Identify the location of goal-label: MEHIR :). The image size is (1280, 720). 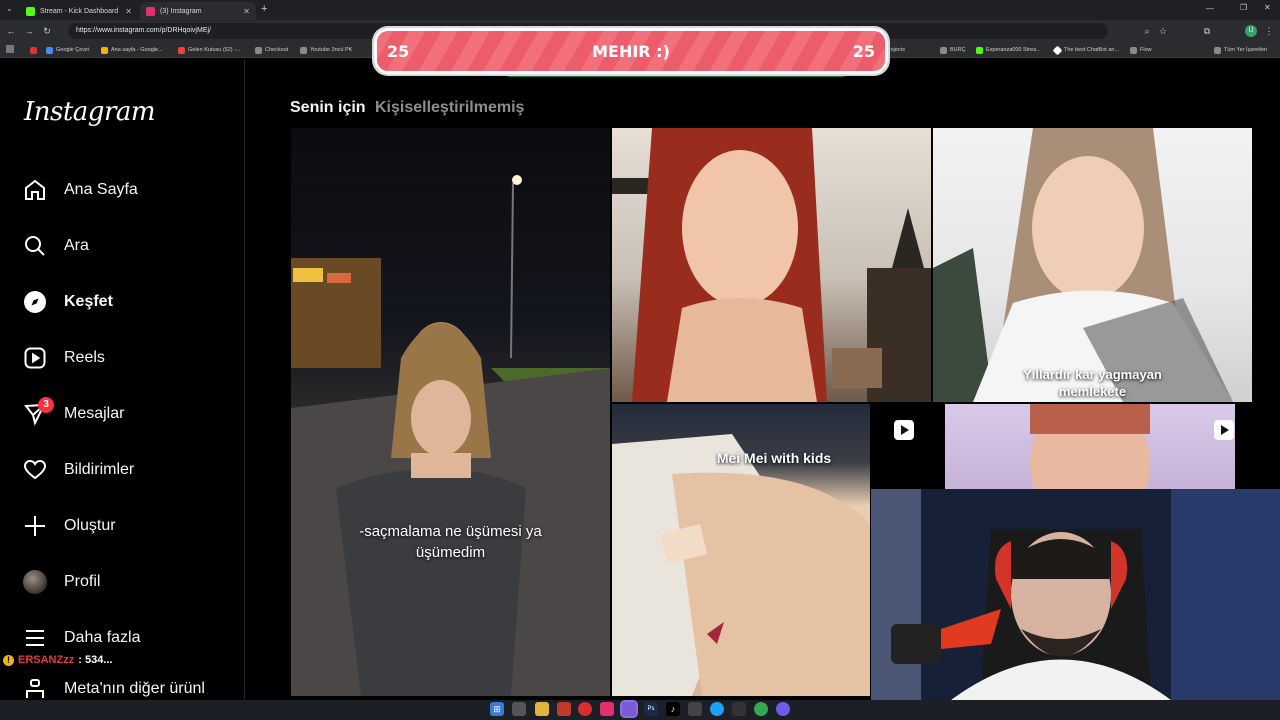
(631, 51).